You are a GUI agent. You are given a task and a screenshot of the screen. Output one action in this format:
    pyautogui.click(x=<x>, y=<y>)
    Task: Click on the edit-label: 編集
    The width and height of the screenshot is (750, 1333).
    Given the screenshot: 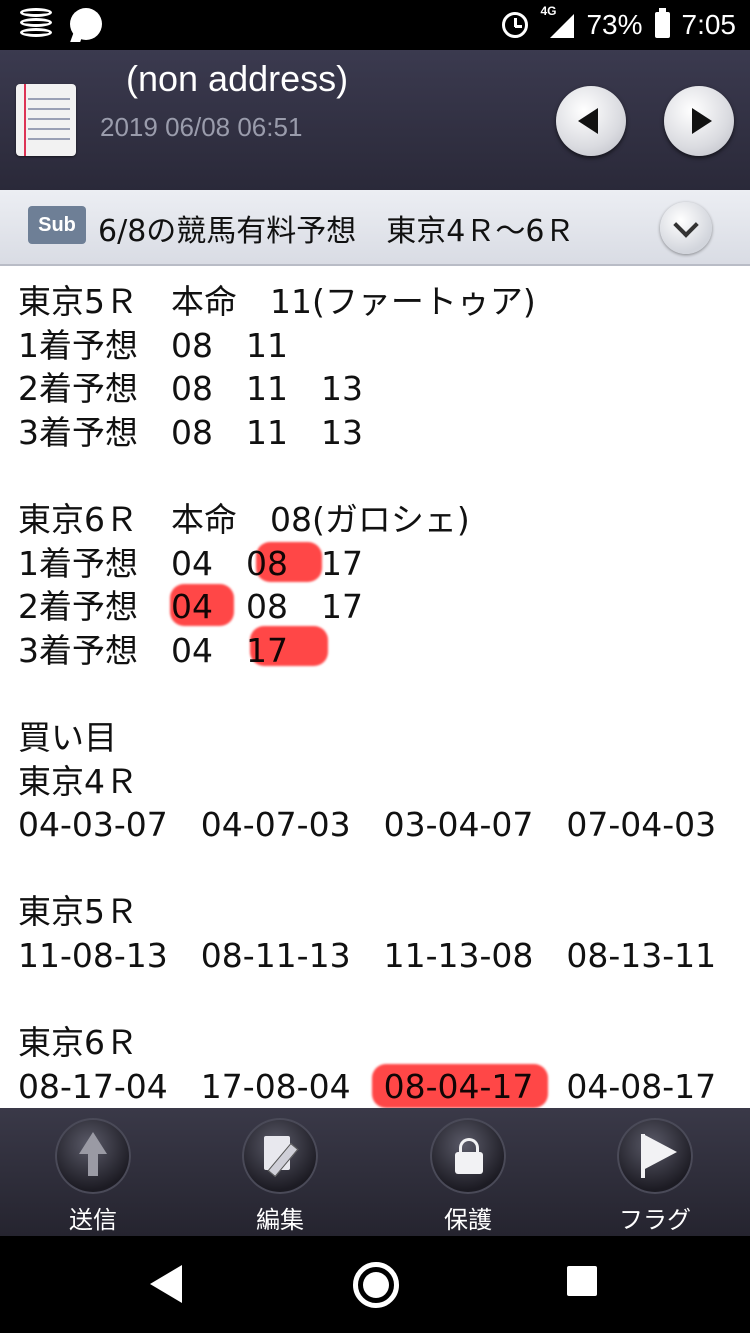 What is the action you would take?
    pyautogui.click(x=280, y=1220)
    